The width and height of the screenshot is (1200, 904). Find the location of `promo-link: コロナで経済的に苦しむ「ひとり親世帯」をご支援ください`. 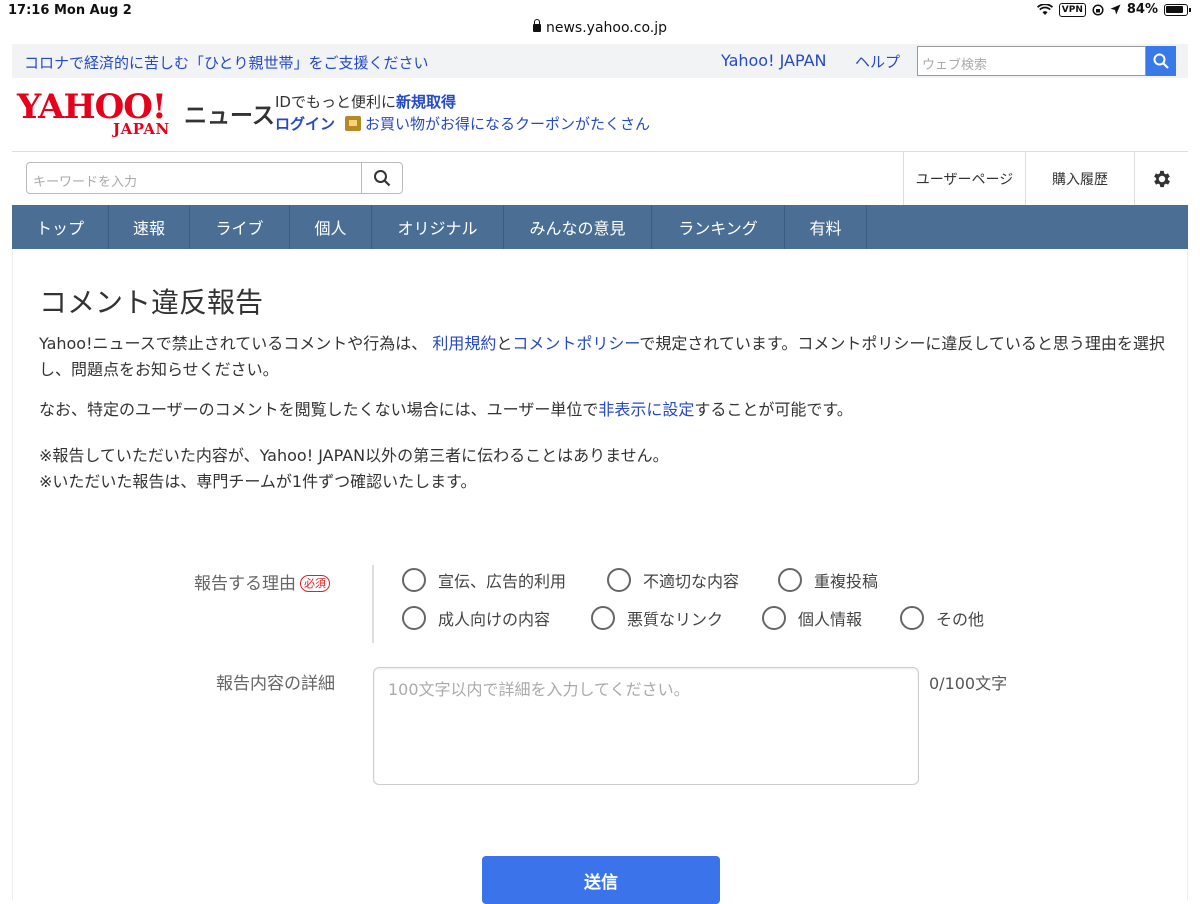

promo-link: コロナで経済的に苦しむ「ひとり親世帯」をご支援ください is located at coordinates (226, 62).